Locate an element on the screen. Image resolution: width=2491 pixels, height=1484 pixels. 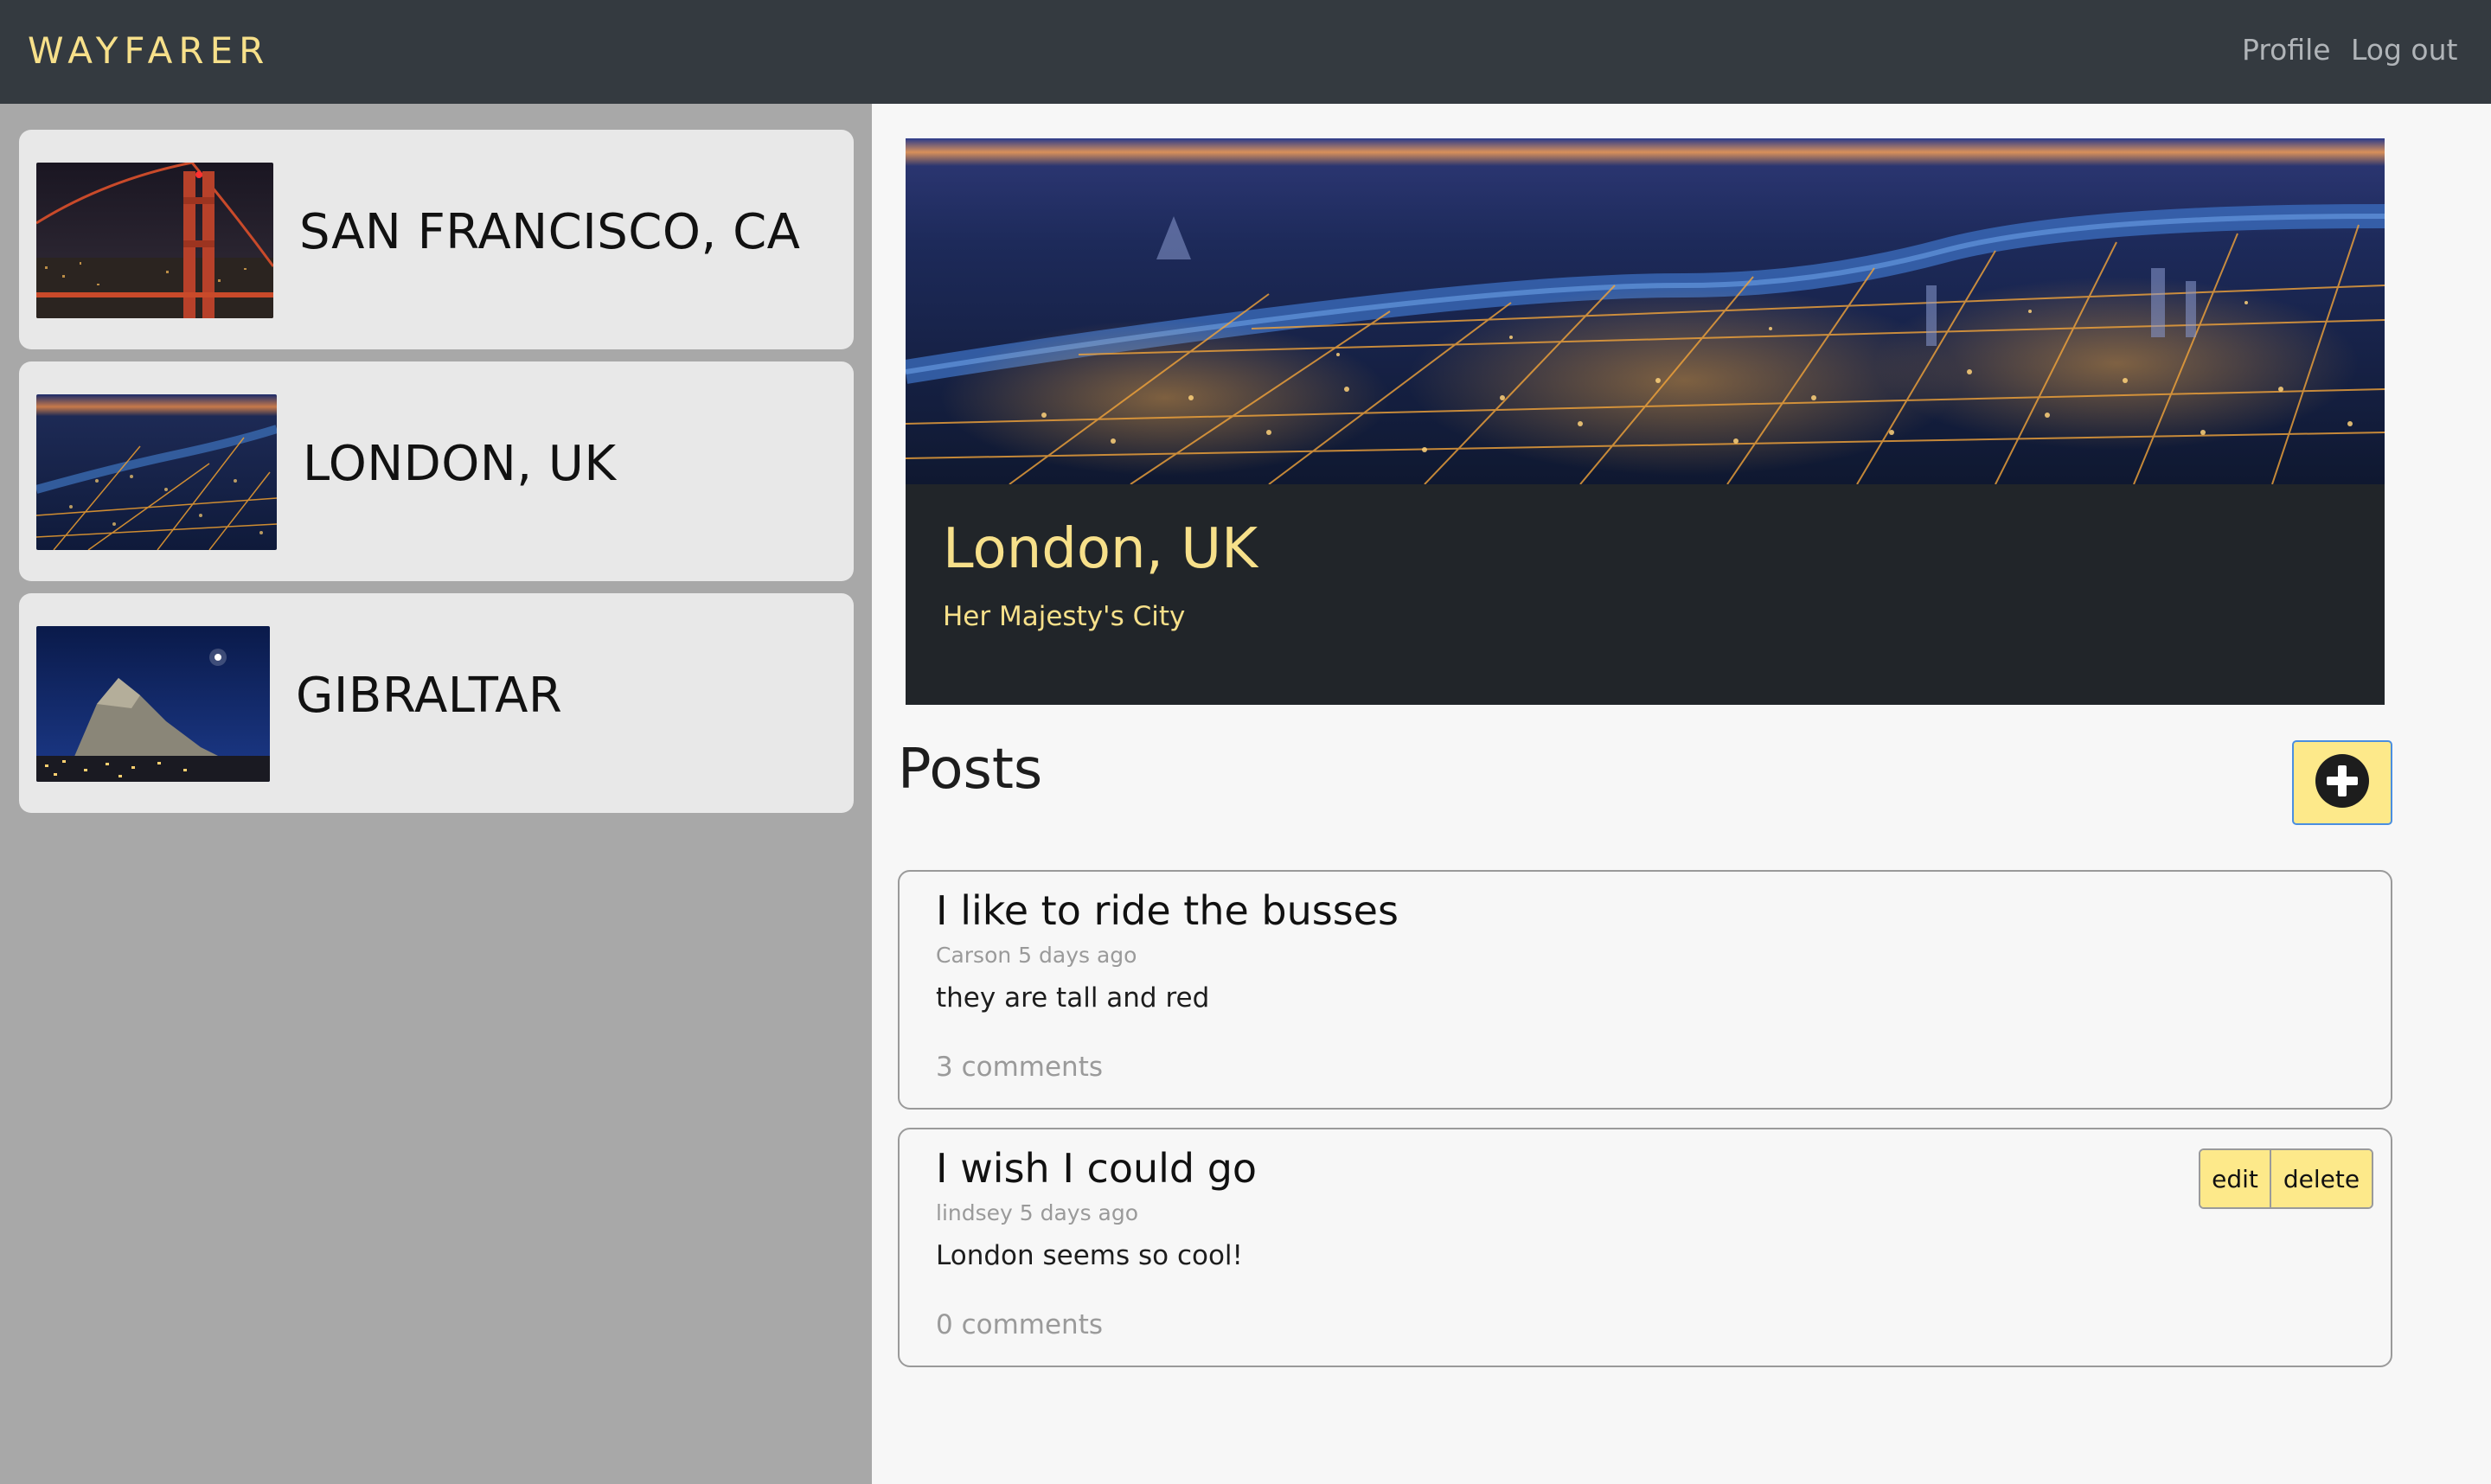
city-card-san-francisco: SAN FRANCISCO, CA is located at coordinates (436, 239).